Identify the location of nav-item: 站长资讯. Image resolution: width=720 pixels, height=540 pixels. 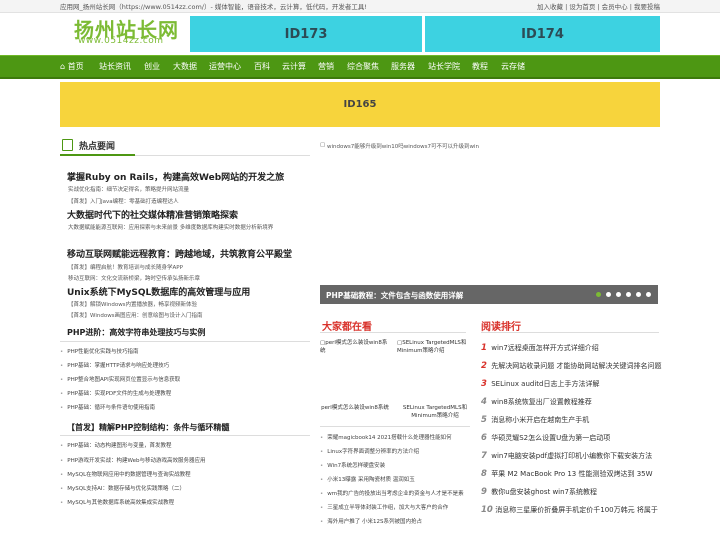
(115, 66).